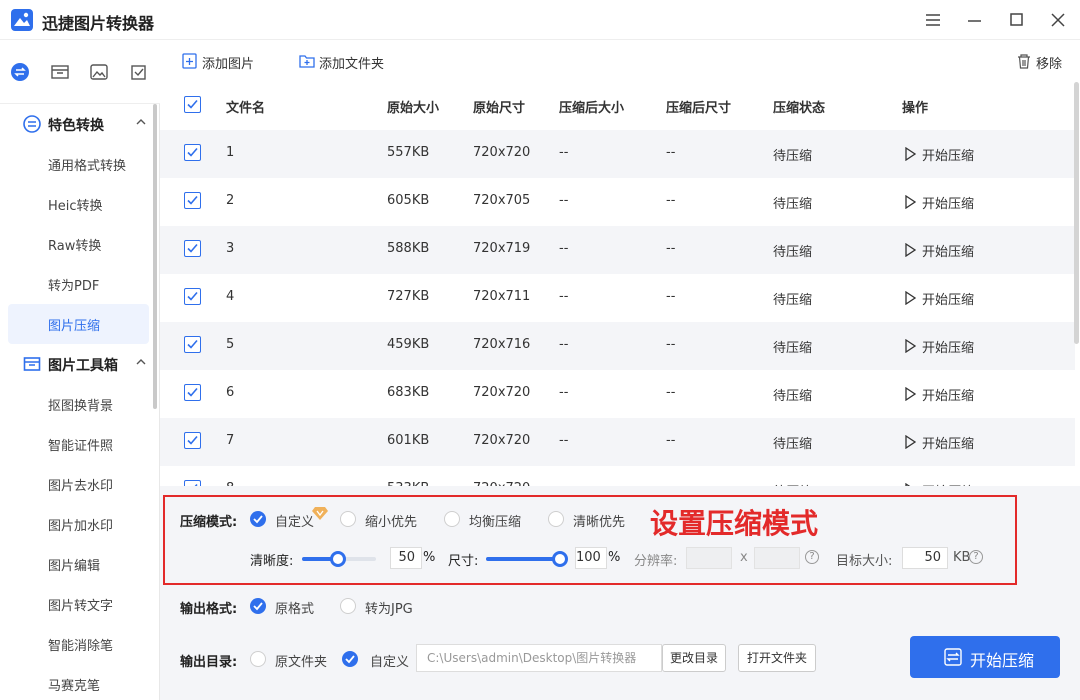  What do you see at coordinates (560, 559) in the screenshot?
I see `size-slider-knob` at bounding box center [560, 559].